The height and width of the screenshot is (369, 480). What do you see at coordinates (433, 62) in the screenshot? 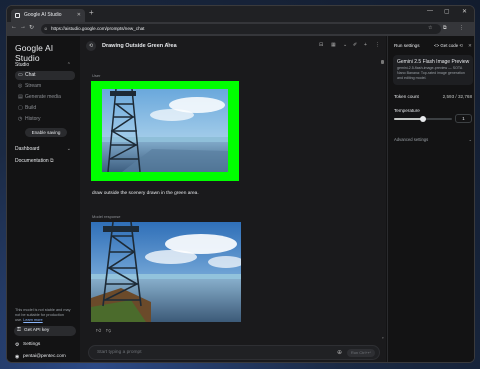
I see `model-name: Gemini 2.5 Flash Image Preview` at bounding box center [433, 62].